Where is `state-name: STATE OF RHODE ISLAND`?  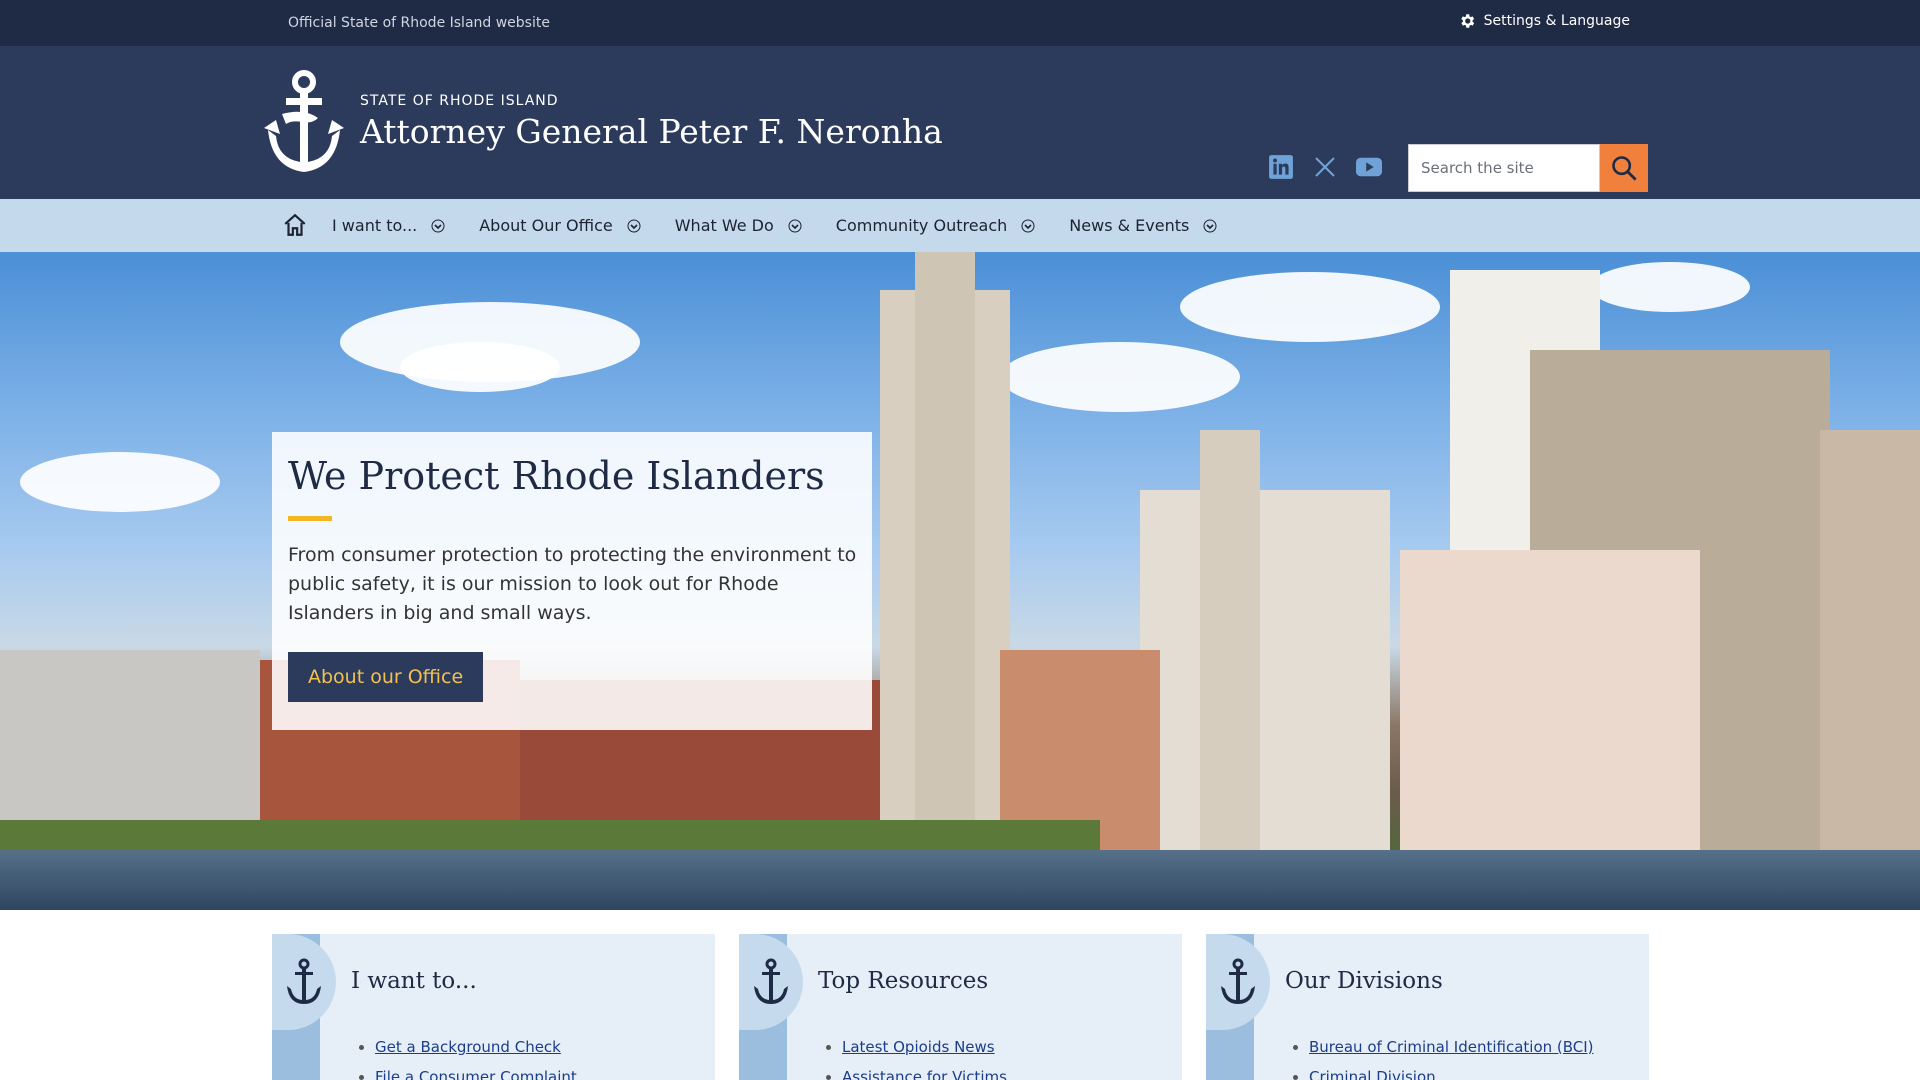 state-name: STATE OF RHODE ISLAND is located at coordinates (459, 101).